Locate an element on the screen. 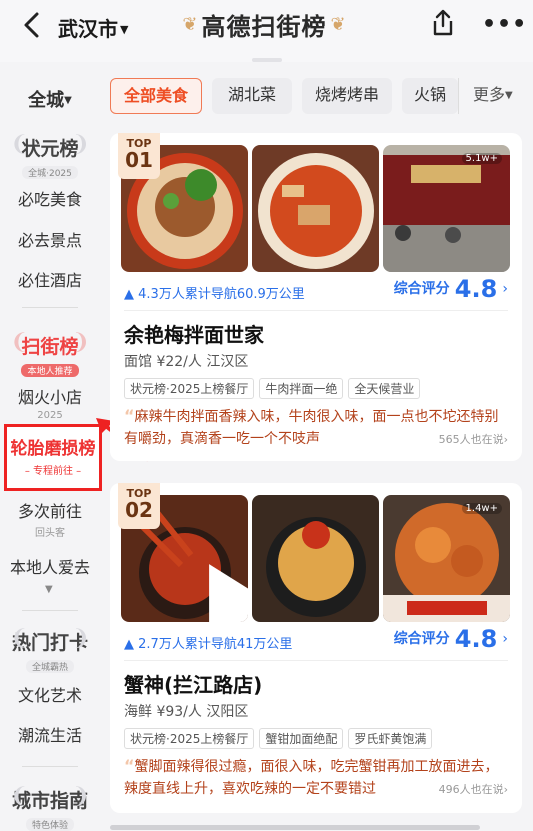  item-sub: 2025 is located at coordinates (50, 415).